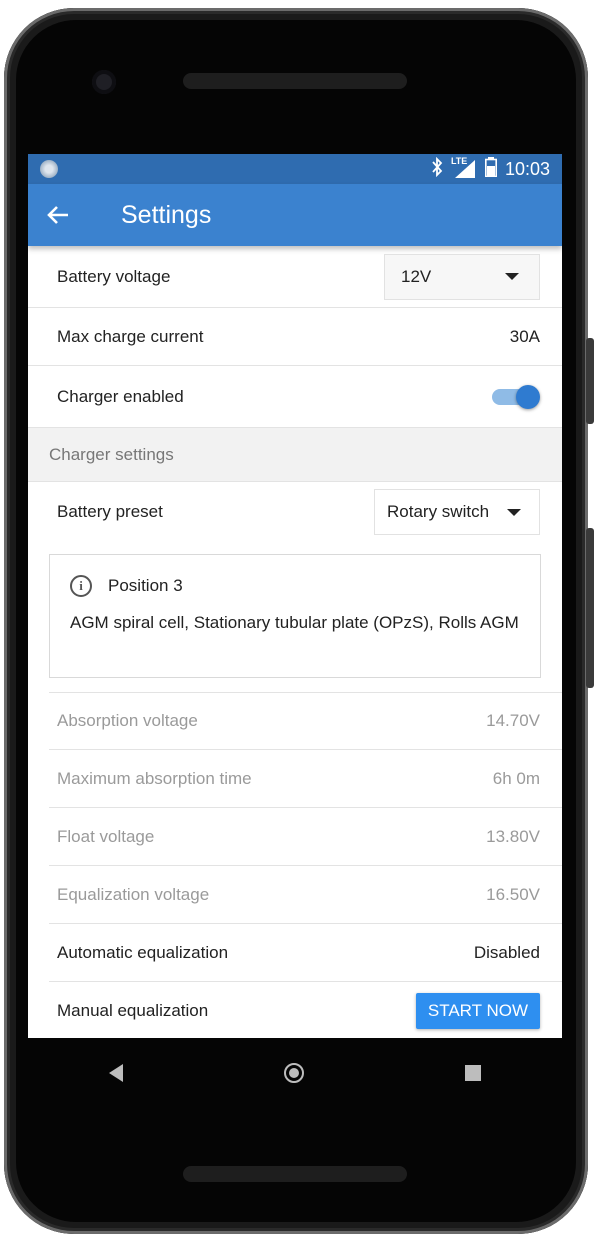  Describe the element at coordinates (295, 455) in the screenshot. I see `section-header: Charger settings` at that location.